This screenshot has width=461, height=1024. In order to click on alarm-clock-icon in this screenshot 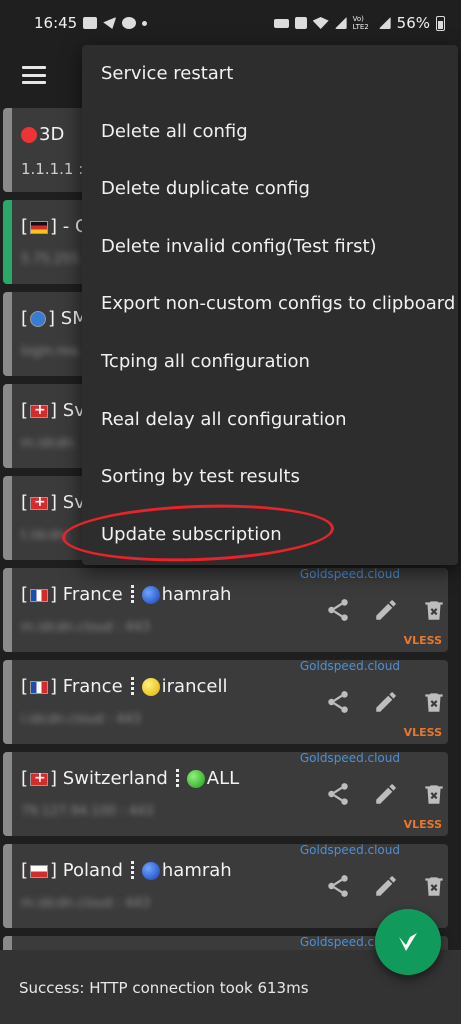, I will do `click(29, 135)`.